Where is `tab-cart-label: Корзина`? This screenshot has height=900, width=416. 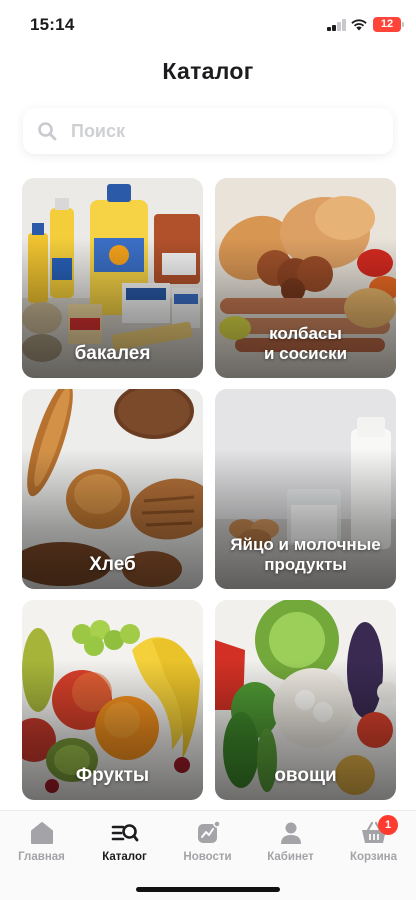 tab-cart-label: Корзина is located at coordinates (373, 857).